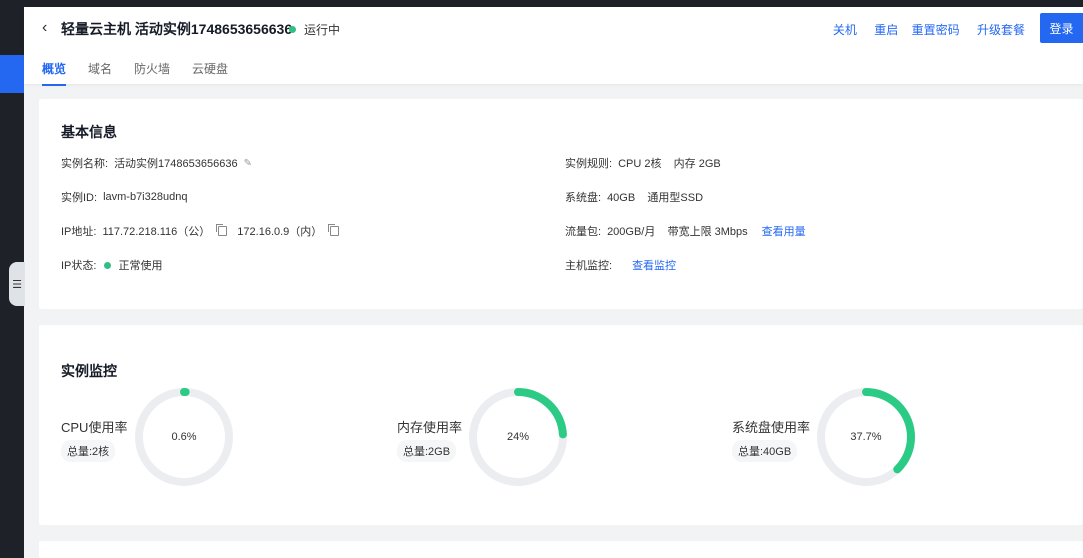  What do you see at coordinates (1001, 30) in the screenshot?
I see `upgrade-plan-button: 升级套餐` at bounding box center [1001, 30].